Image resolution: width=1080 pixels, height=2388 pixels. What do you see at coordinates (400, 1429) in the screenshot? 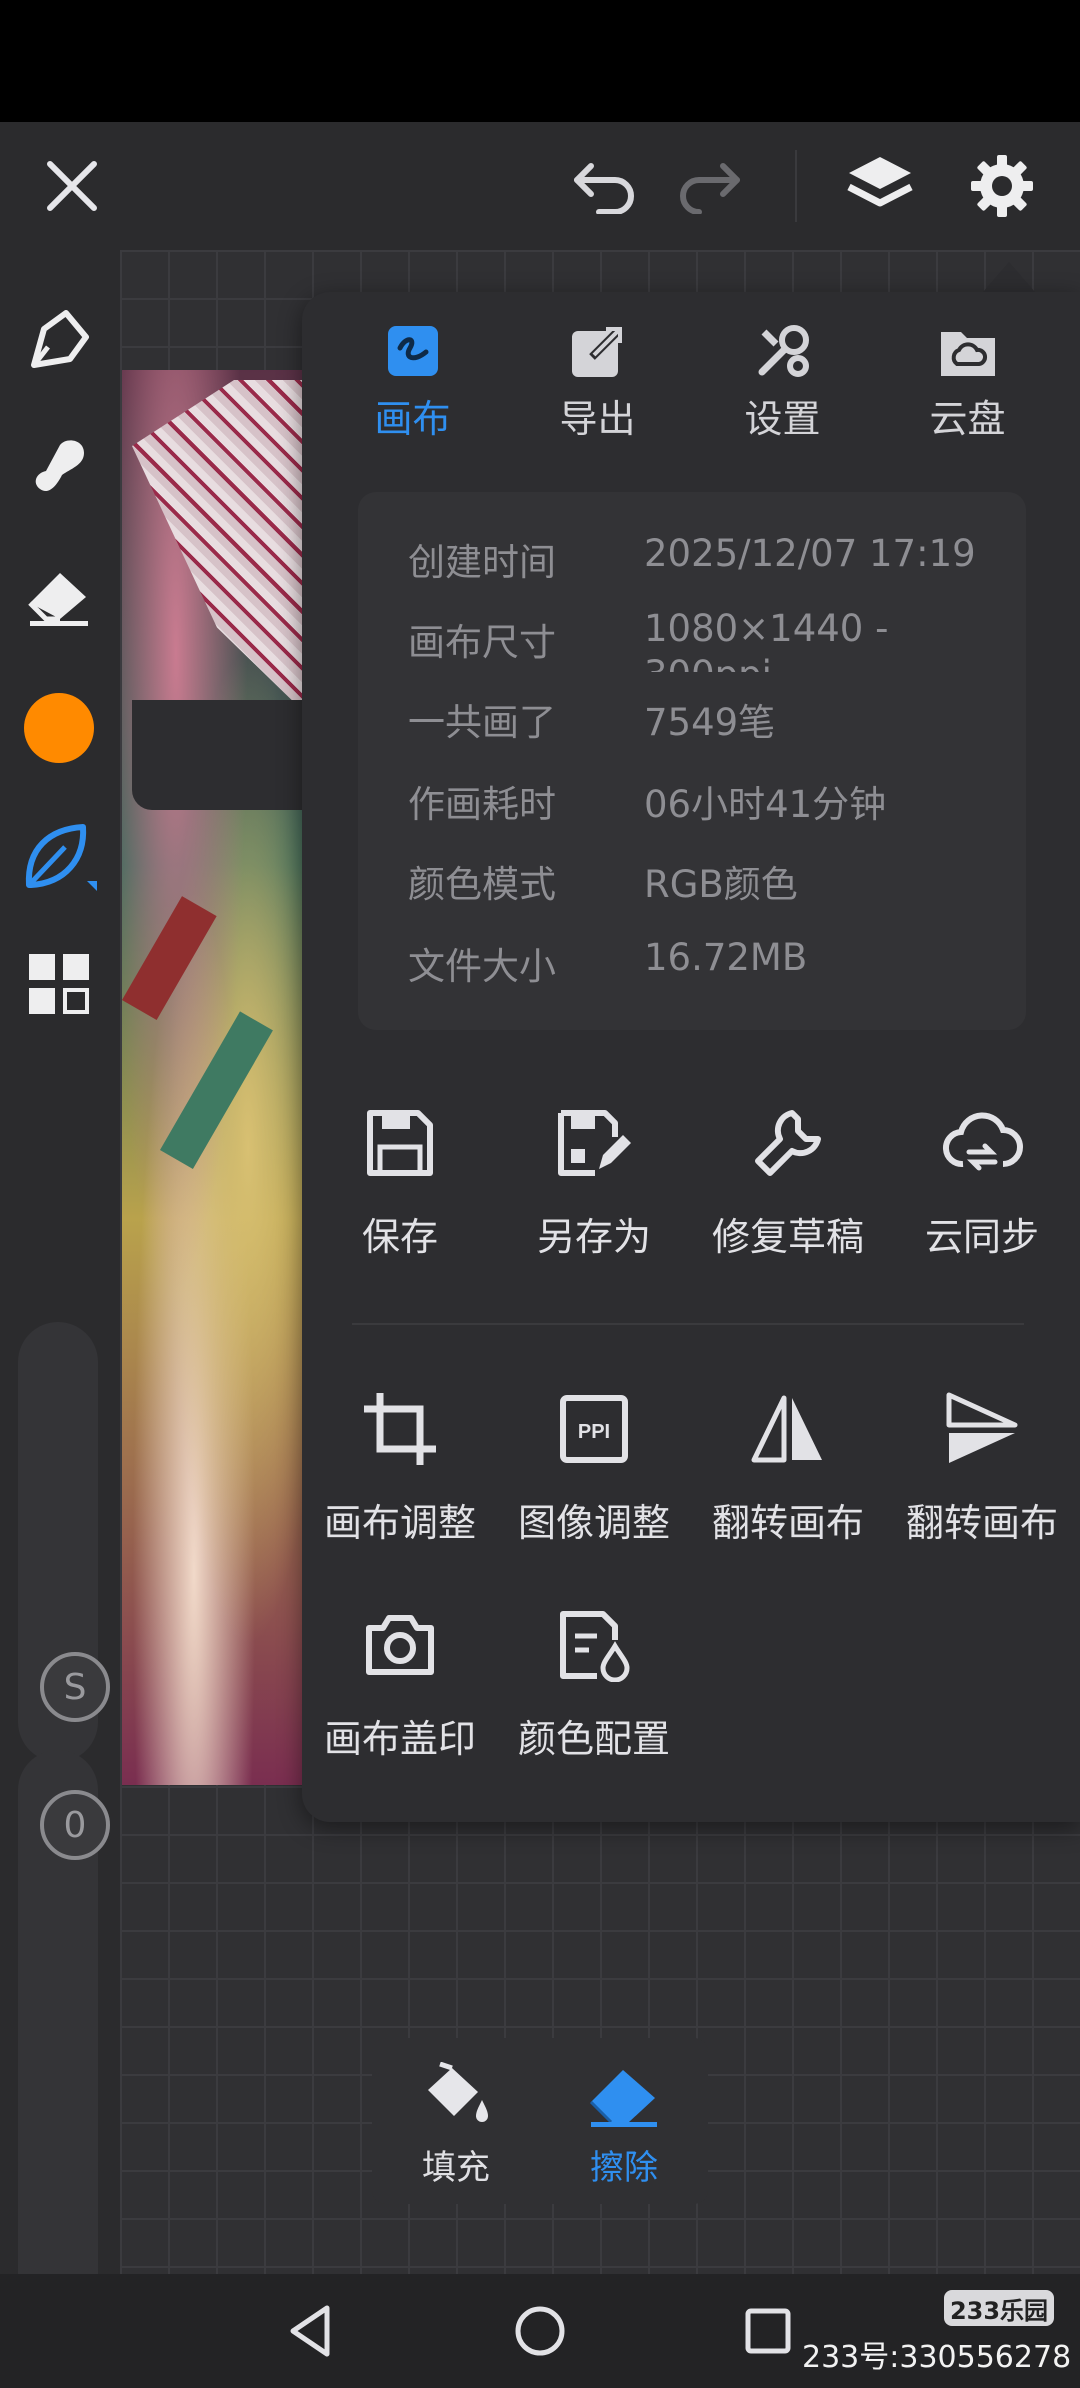
I see `crop-icon` at bounding box center [400, 1429].